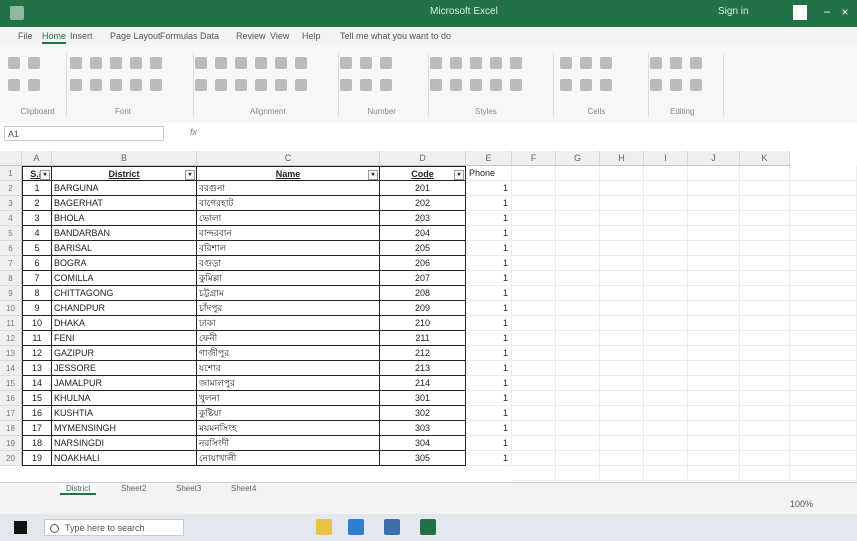 The image size is (857, 541). What do you see at coordinates (346, 85) in the screenshot?
I see `number-tool-icon` at bounding box center [346, 85].